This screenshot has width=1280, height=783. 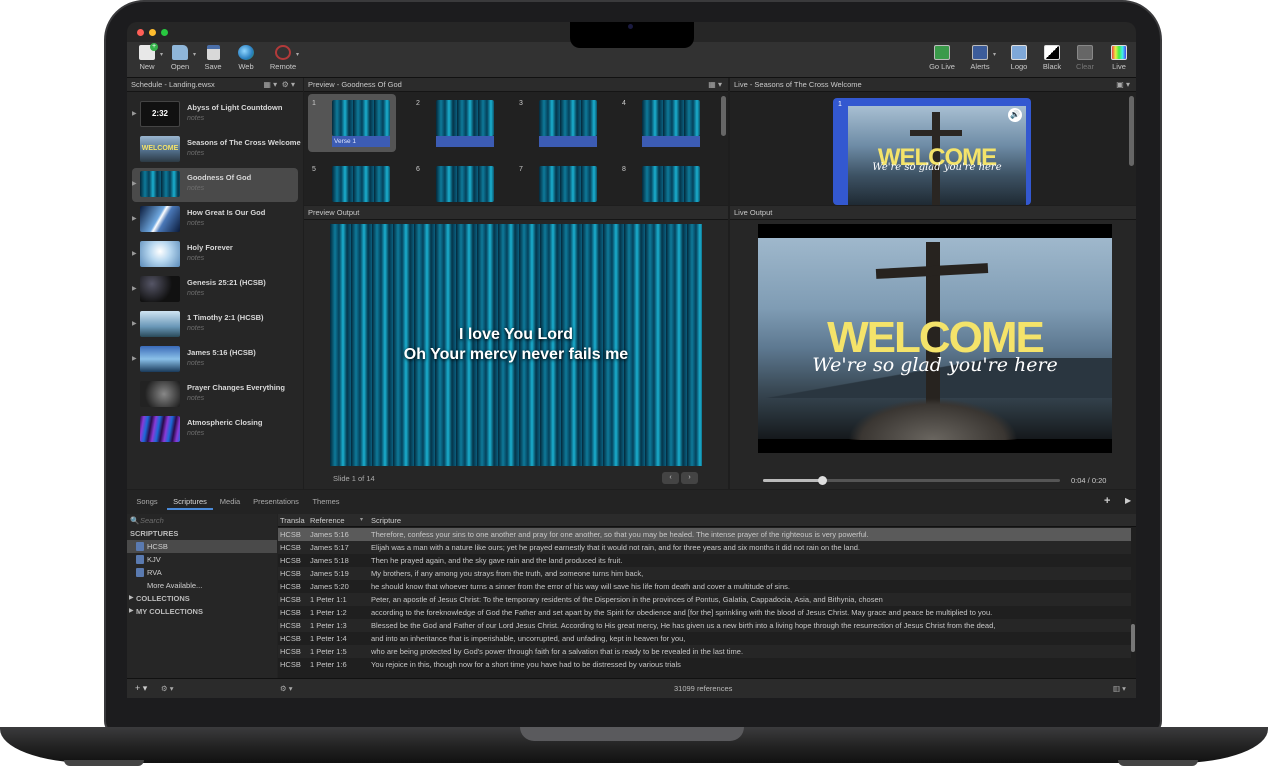 I want to click on schedule-item: ▶ 2:32 Abyss of Light Countdown notes, so click(x=215, y=115).